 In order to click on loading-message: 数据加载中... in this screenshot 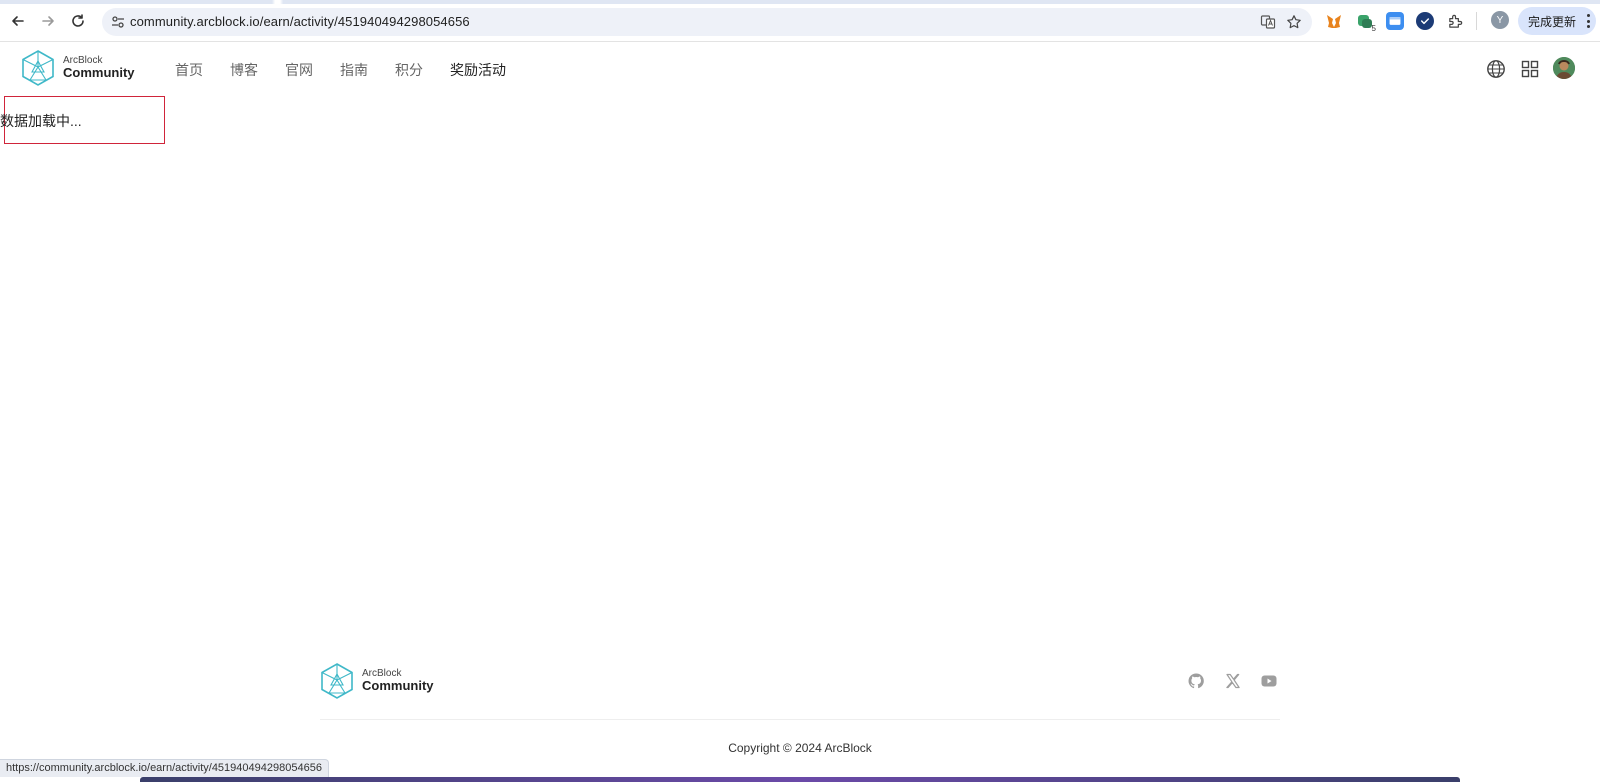, I will do `click(41, 121)`.